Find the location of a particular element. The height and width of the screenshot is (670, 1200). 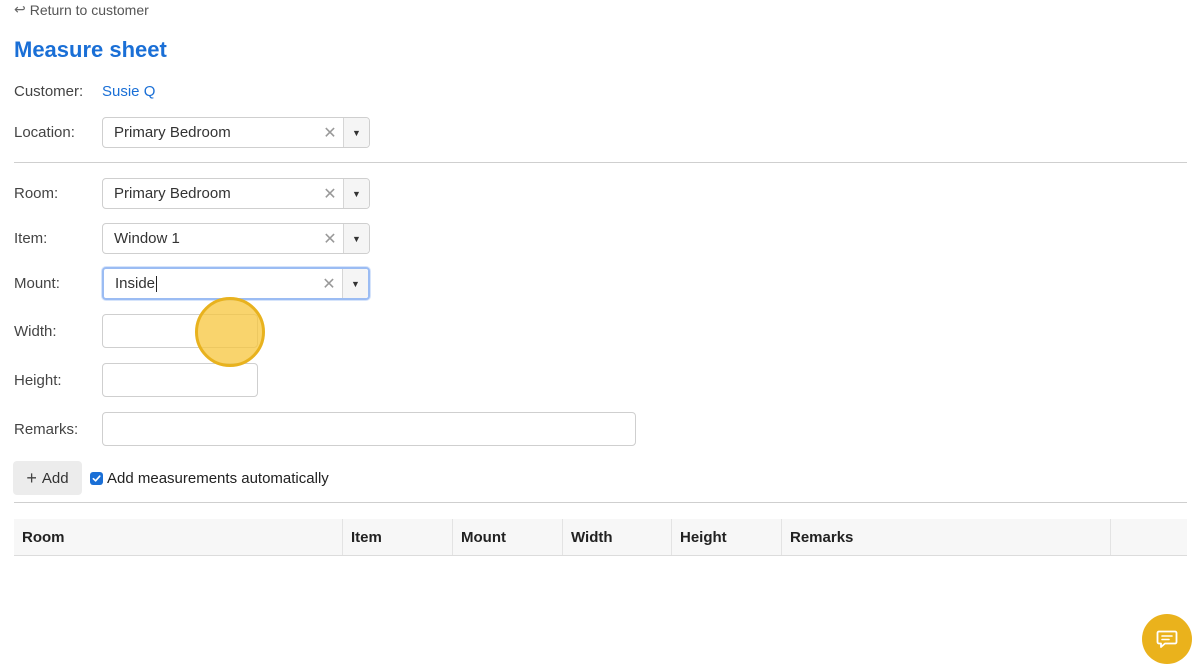

auto-measure-option: Add measurements automatically is located at coordinates (209, 478).